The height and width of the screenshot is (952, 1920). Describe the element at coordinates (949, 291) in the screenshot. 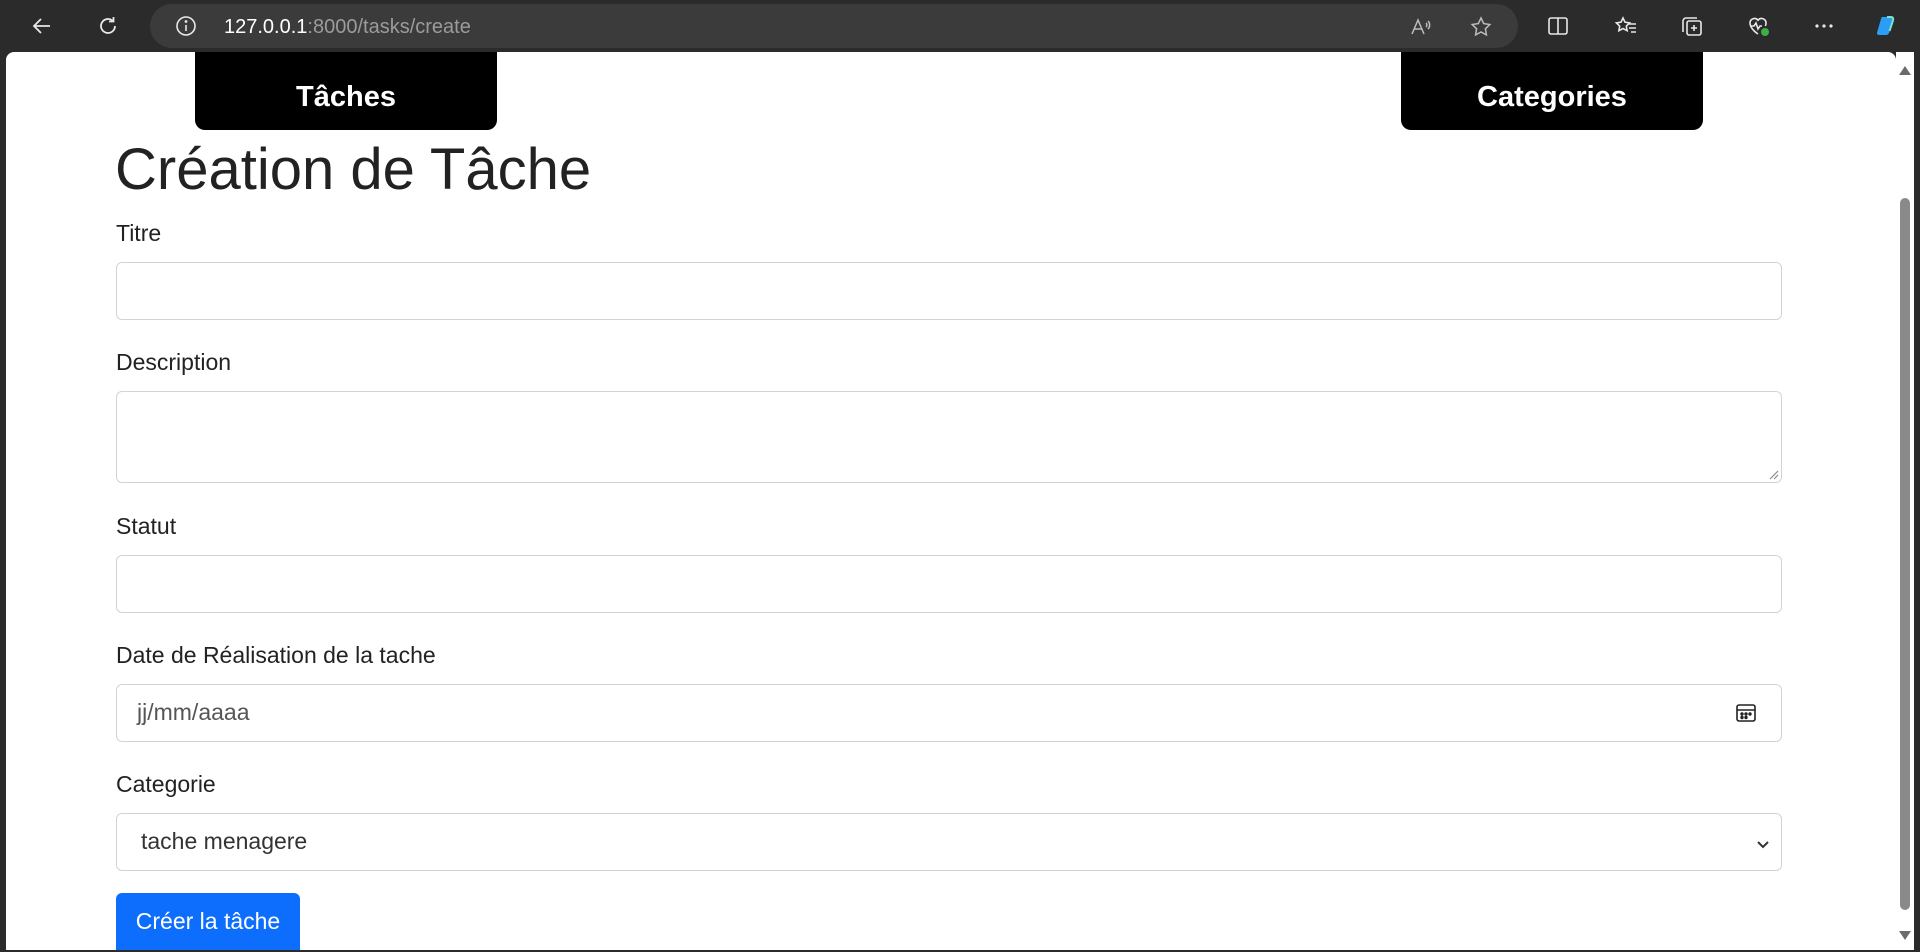

I see `titre-input` at that location.